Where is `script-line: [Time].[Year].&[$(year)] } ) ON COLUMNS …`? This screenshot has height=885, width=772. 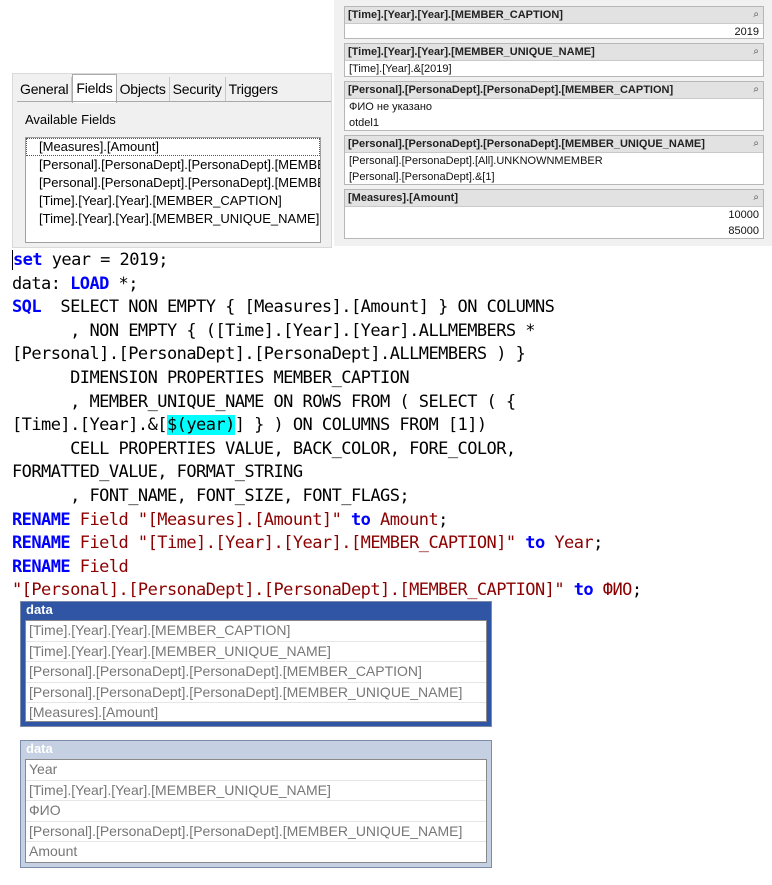 script-line: [Time].[Year].&[$(year)] } ) ON COLUMNS … is located at coordinates (327, 426).